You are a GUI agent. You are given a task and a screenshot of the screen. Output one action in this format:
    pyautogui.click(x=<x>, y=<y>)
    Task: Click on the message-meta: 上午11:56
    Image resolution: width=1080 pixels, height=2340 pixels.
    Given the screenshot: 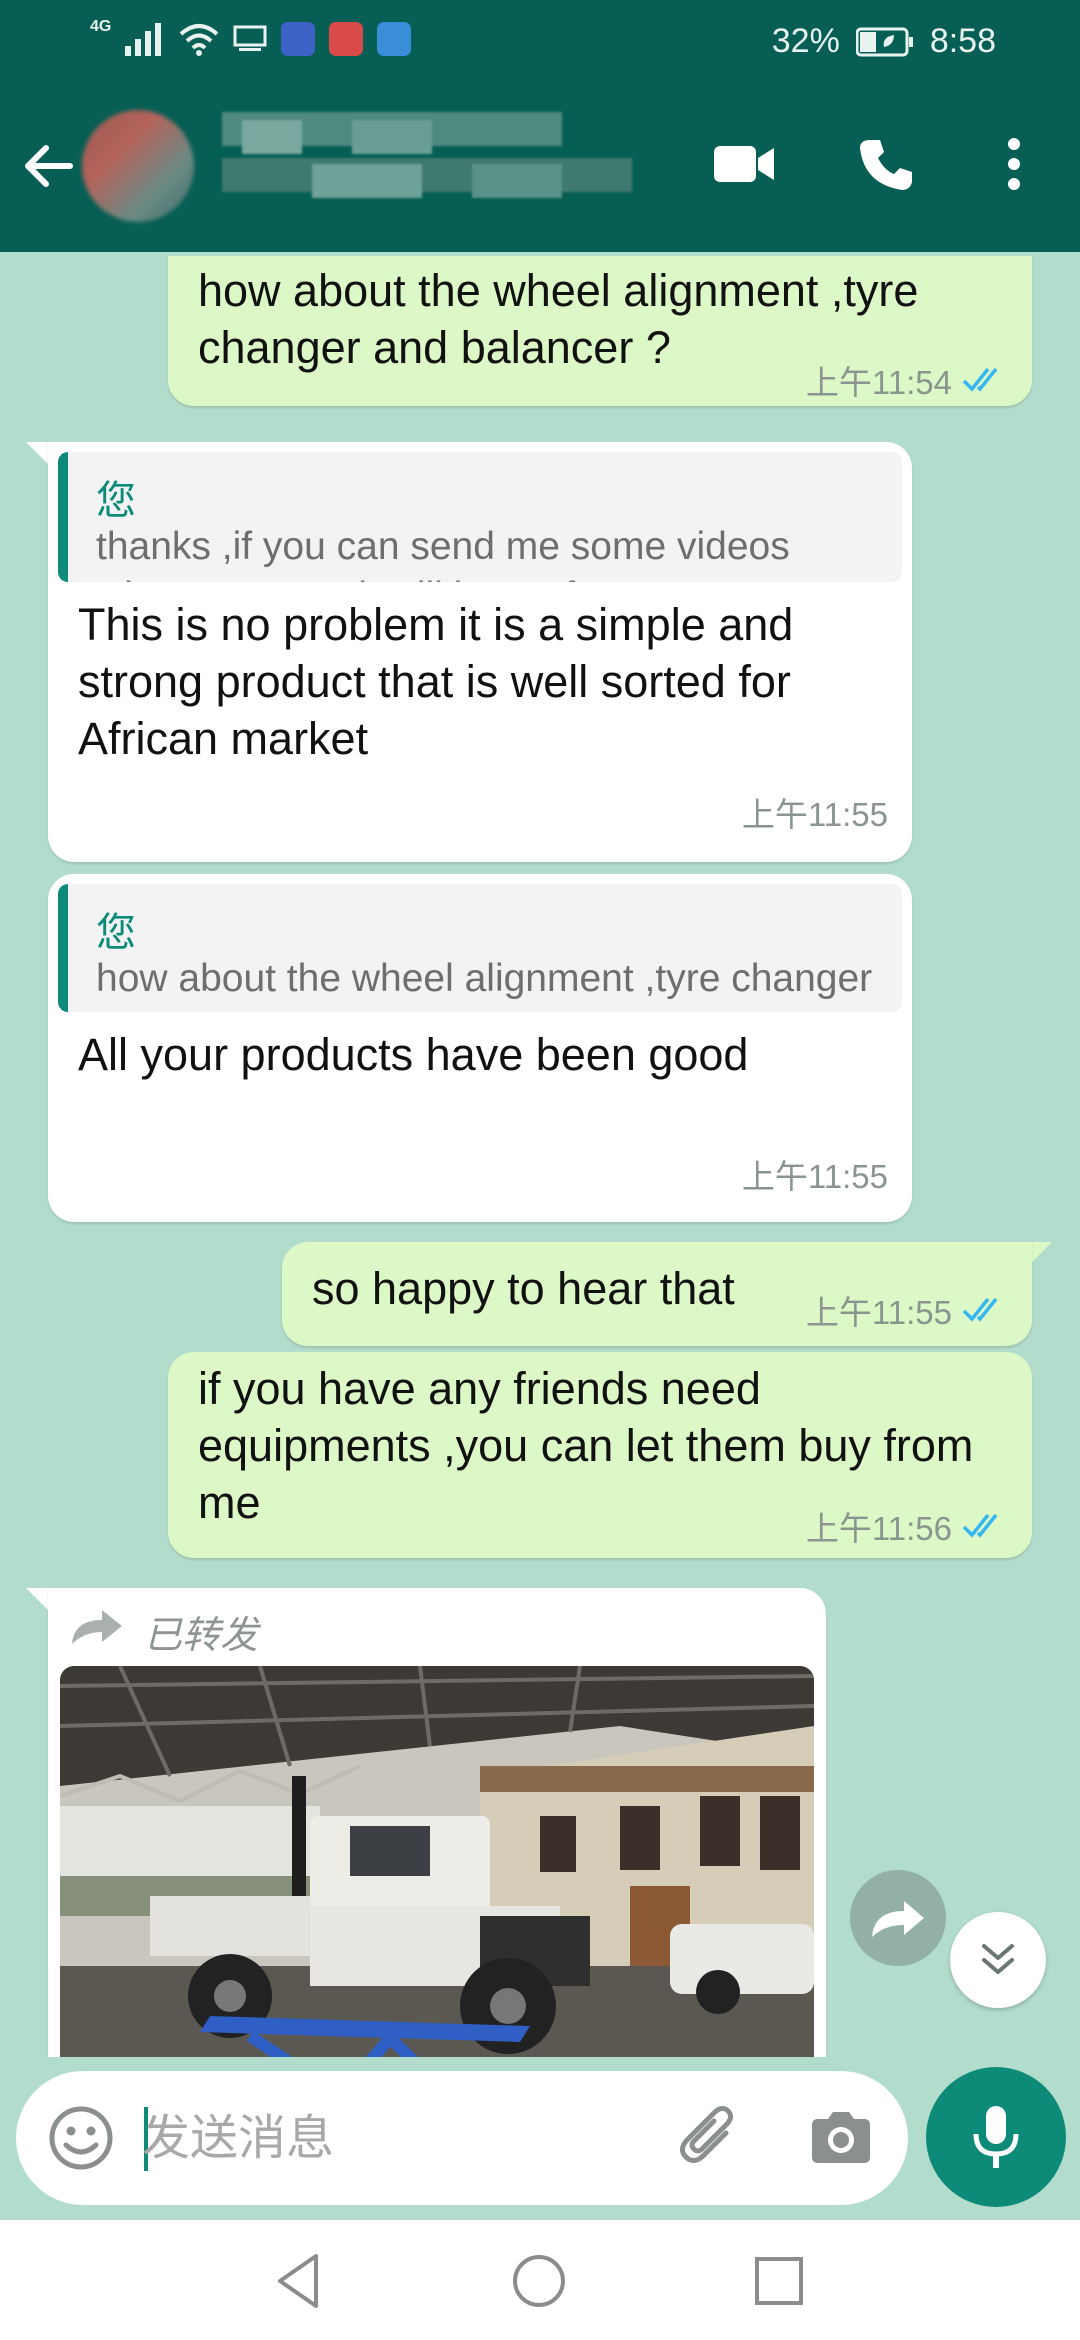 What is the action you would take?
    pyautogui.click(x=907, y=1526)
    